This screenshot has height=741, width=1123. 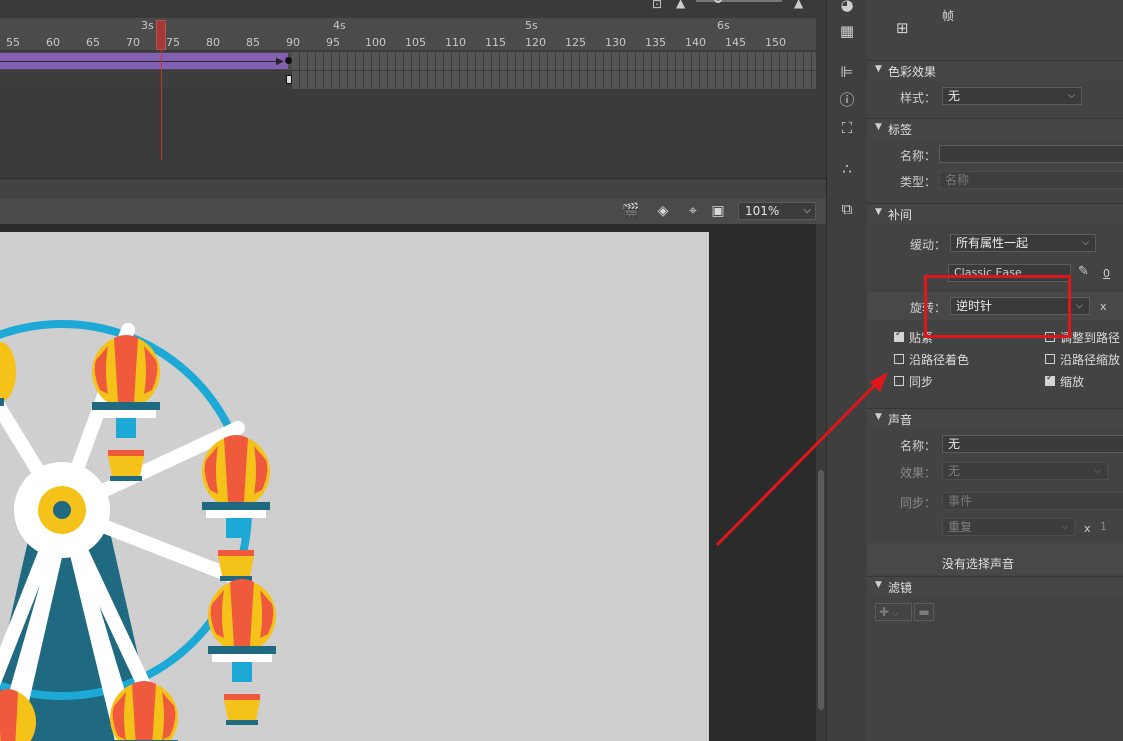 What do you see at coordinates (1103, 526) in the screenshot?
I see `repeat-count: 1` at bounding box center [1103, 526].